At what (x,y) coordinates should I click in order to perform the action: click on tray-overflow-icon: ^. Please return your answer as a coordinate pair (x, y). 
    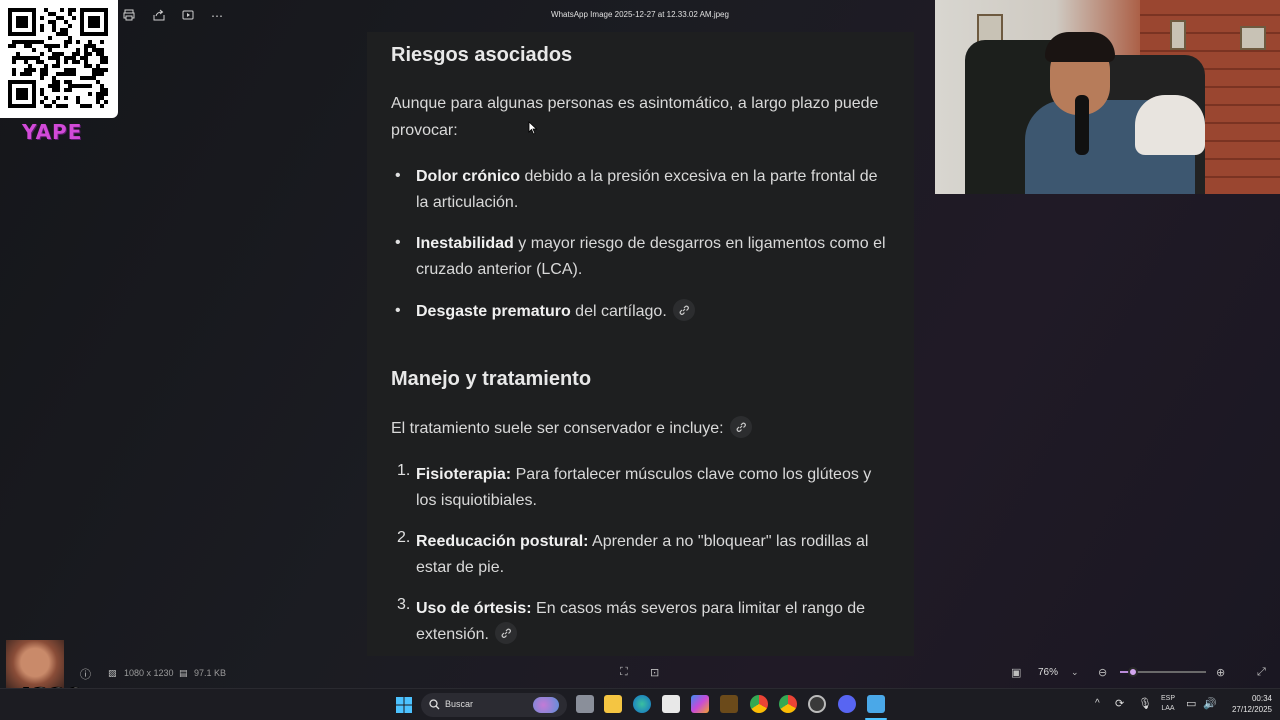
    Looking at the image, I should click on (1097, 703).